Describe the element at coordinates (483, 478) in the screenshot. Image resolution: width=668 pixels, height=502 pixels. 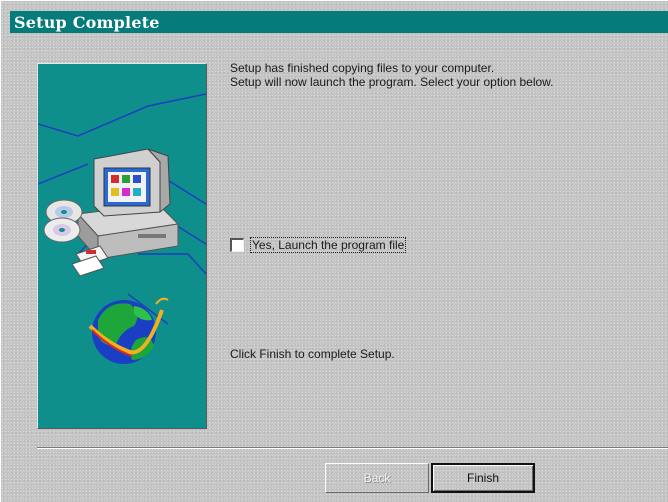
I see `finish-button: Finish` at that location.